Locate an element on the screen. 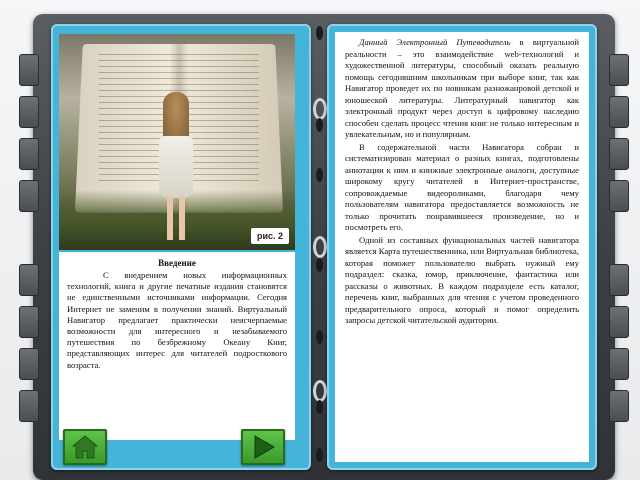 The width and height of the screenshot is (640, 480). girl-dress is located at coordinates (176, 167).